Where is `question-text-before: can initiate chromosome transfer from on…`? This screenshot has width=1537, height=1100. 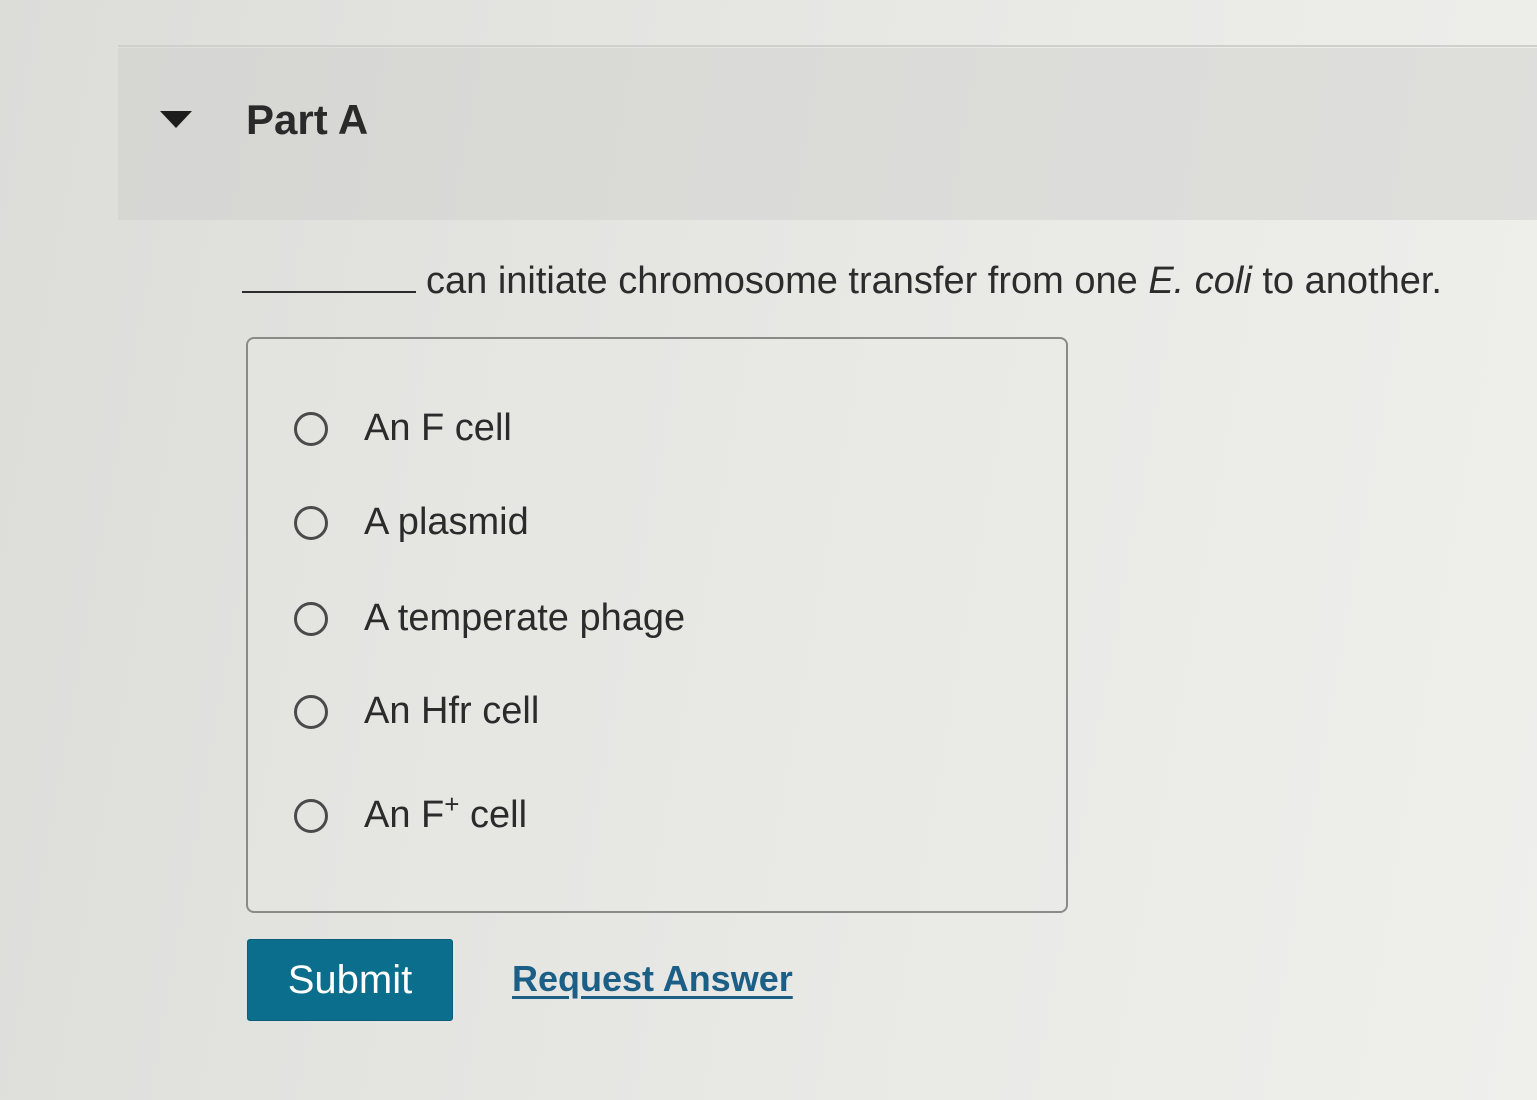 question-text-before: can initiate chromosome transfer from on… is located at coordinates (782, 281).